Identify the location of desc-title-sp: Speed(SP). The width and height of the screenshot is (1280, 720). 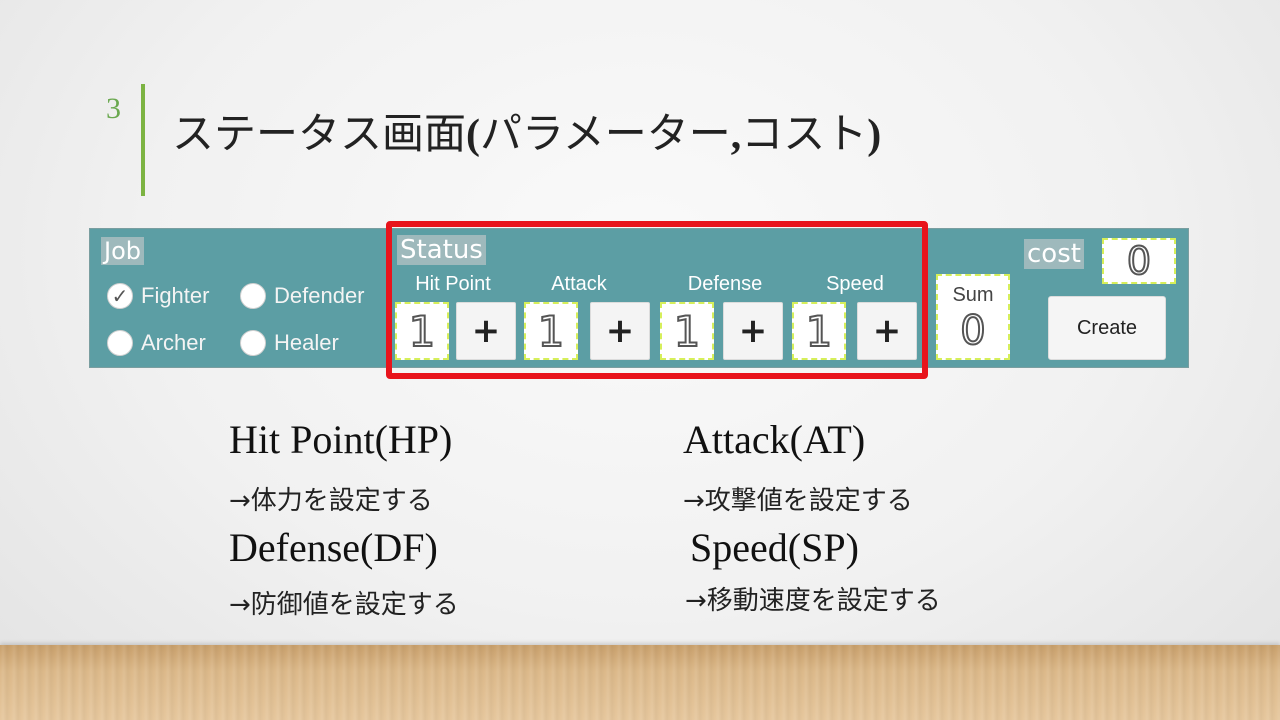
(774, 547).